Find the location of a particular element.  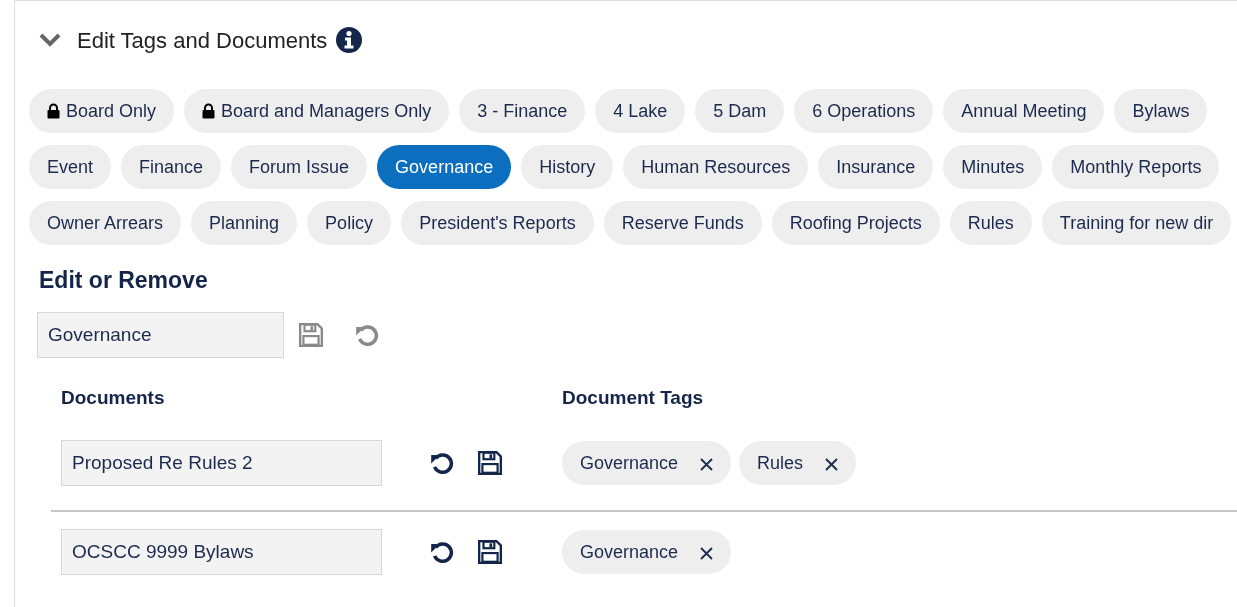

tag-chip: Event is located at coordinates (70, 167).